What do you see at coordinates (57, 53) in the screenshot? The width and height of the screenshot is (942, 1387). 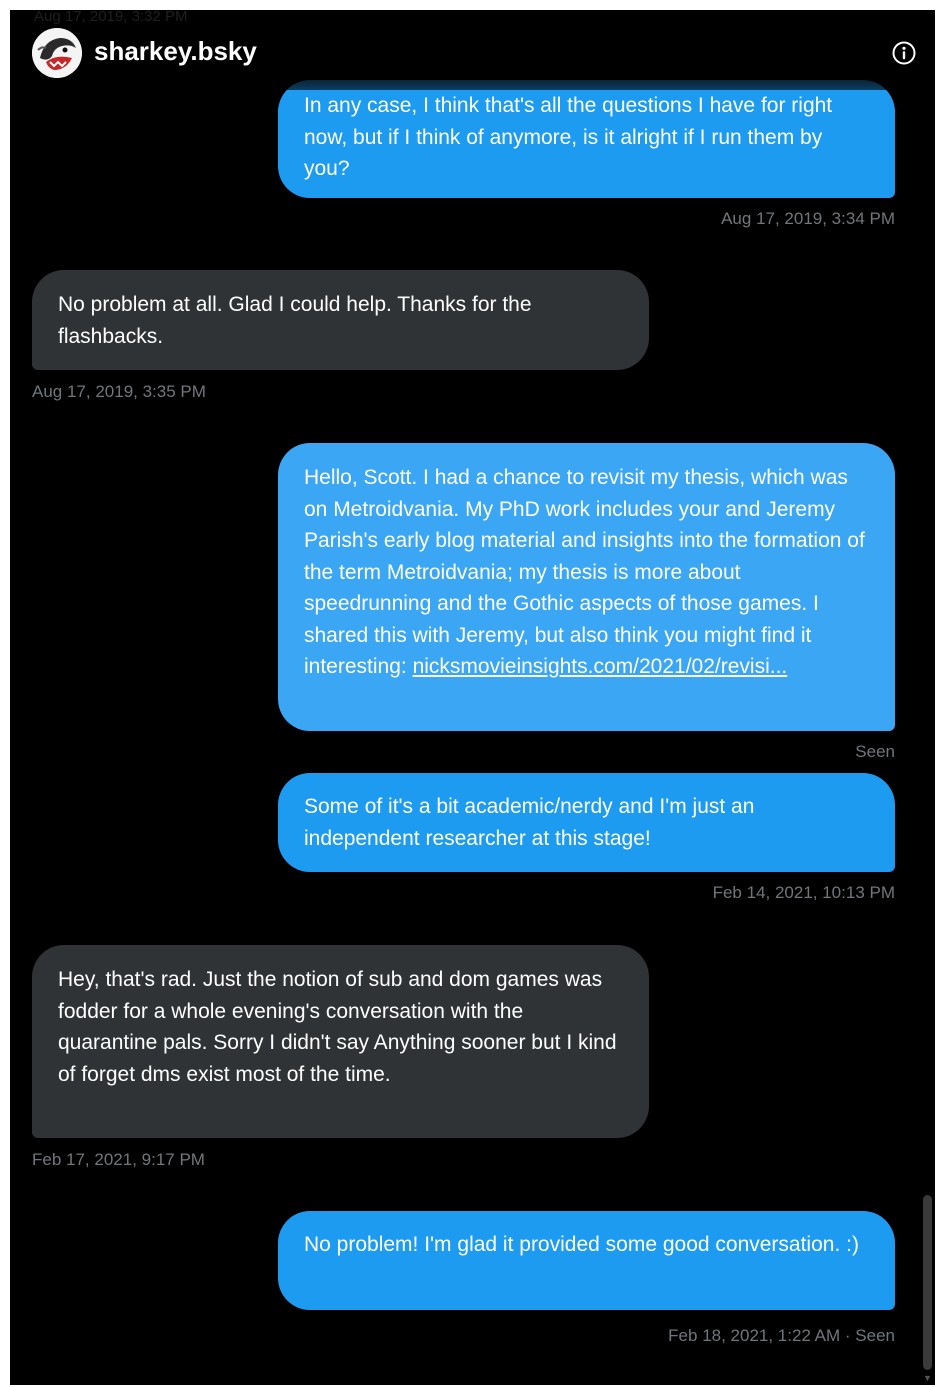 I see `shark-avatar-icon` at bounding box center [57, 53].